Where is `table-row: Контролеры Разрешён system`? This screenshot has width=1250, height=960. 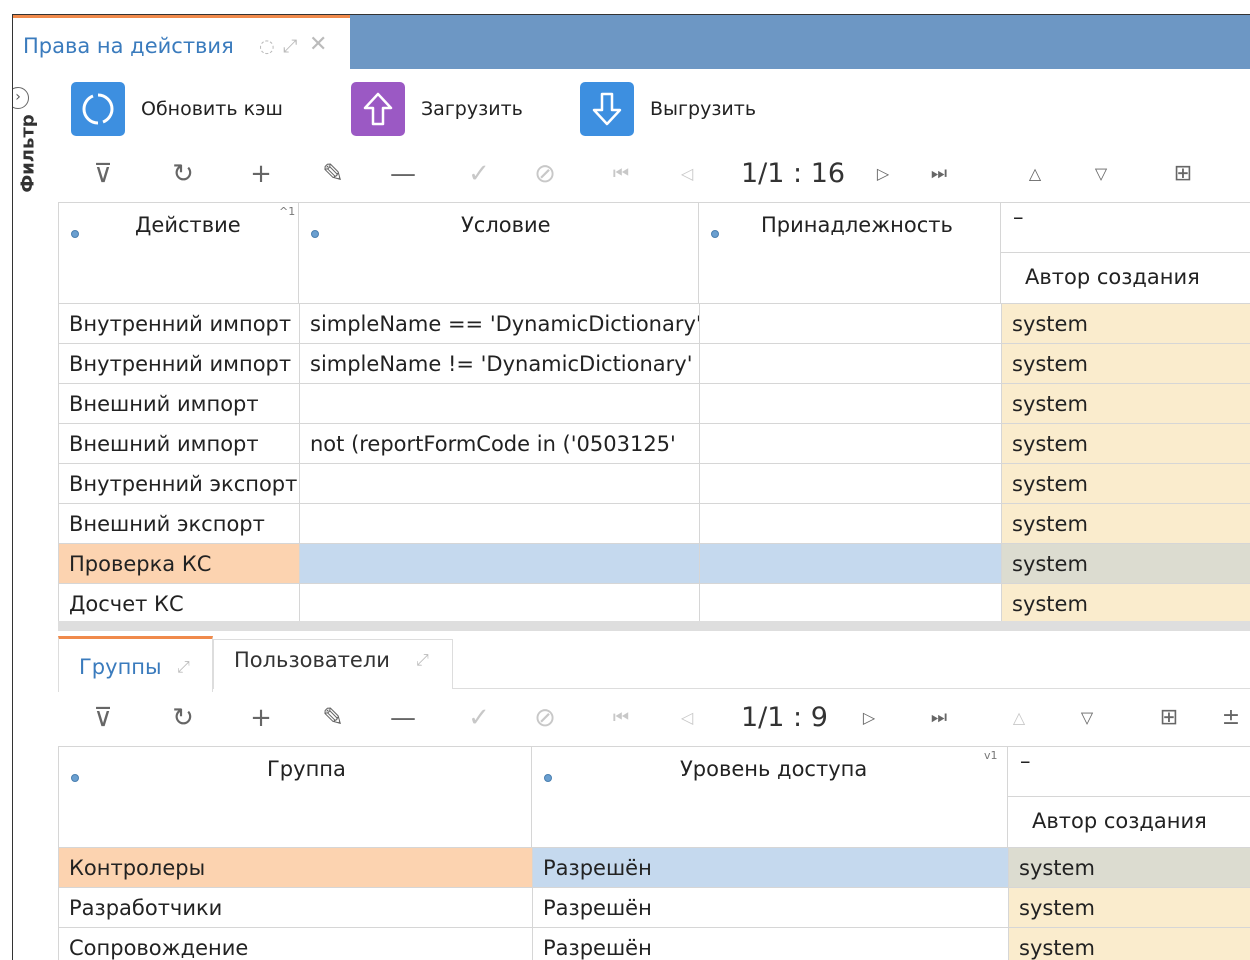 table-row: Контролеры Разрешён system is located at coordinates (654, 867).